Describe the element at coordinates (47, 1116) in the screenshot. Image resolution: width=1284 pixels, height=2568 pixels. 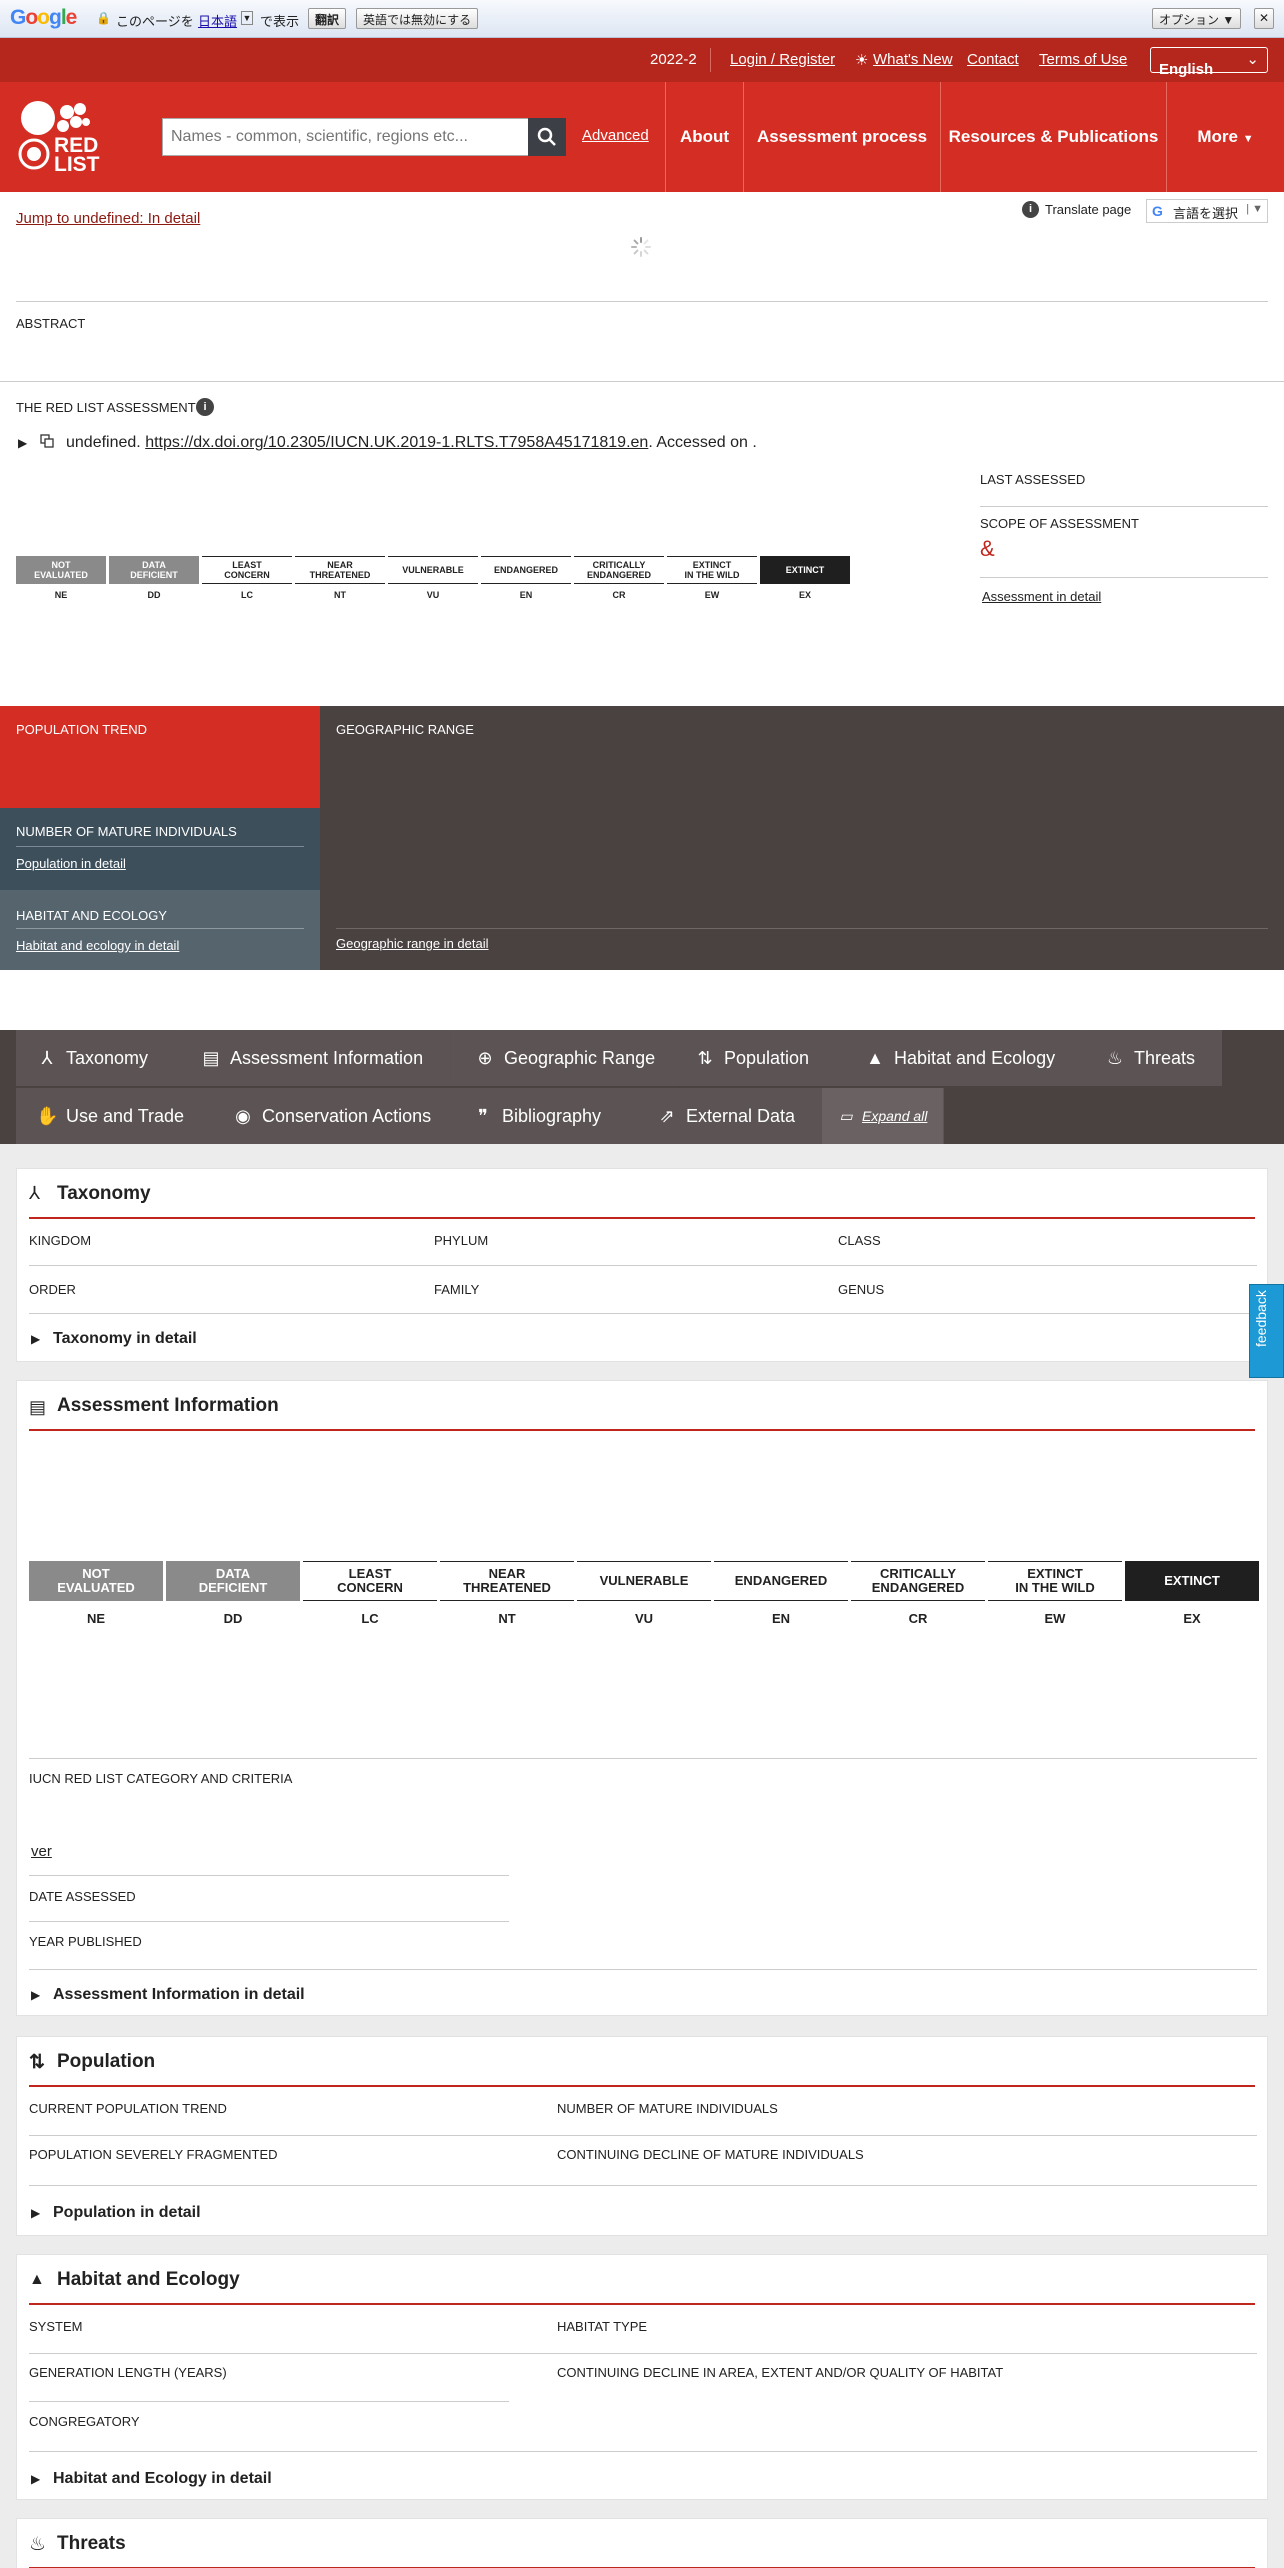
I see `hand-icon: ✋` at that location.